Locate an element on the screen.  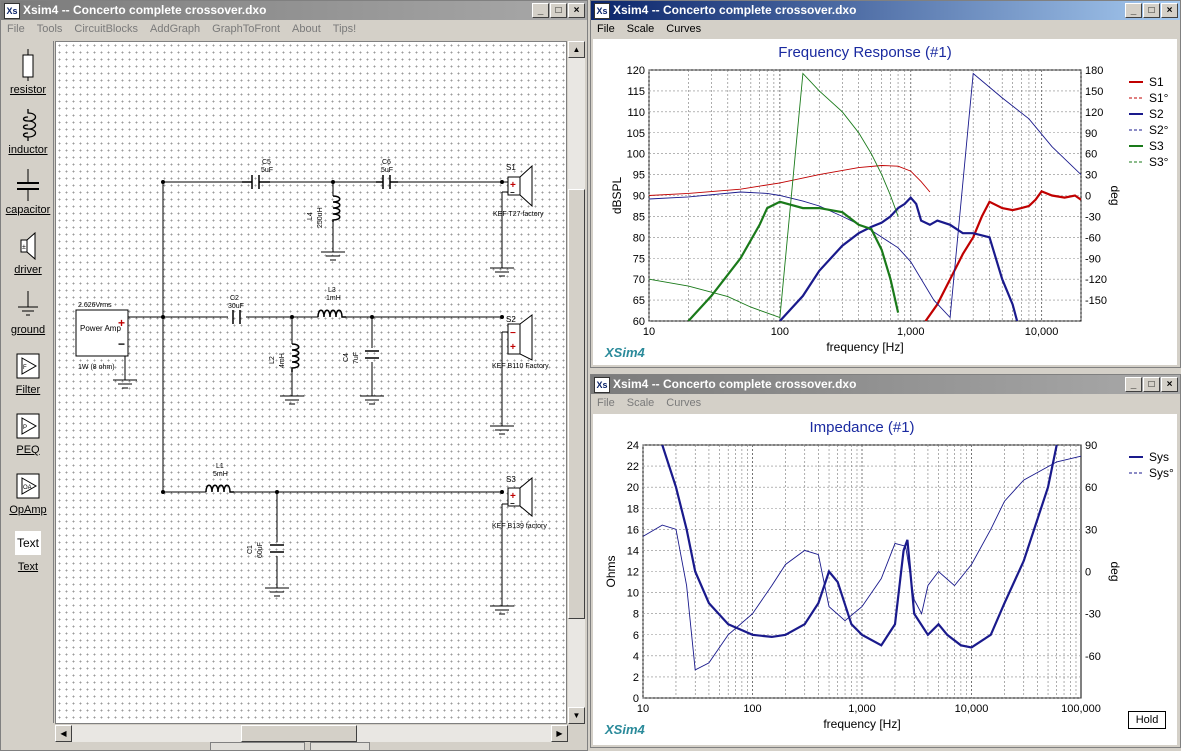
tool-driver: ± driver is located at coordinates (28, 252).